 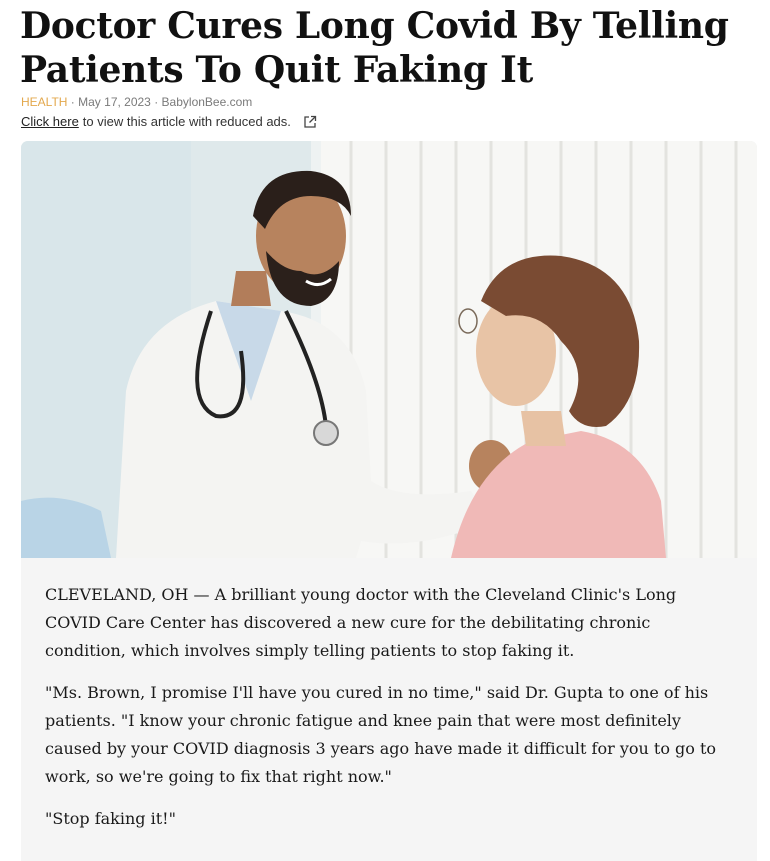 What do you see at coordinates (114, 102) in the screenshot?
I see `article-date: May 17, 2023` at bounding box center [114, 102].